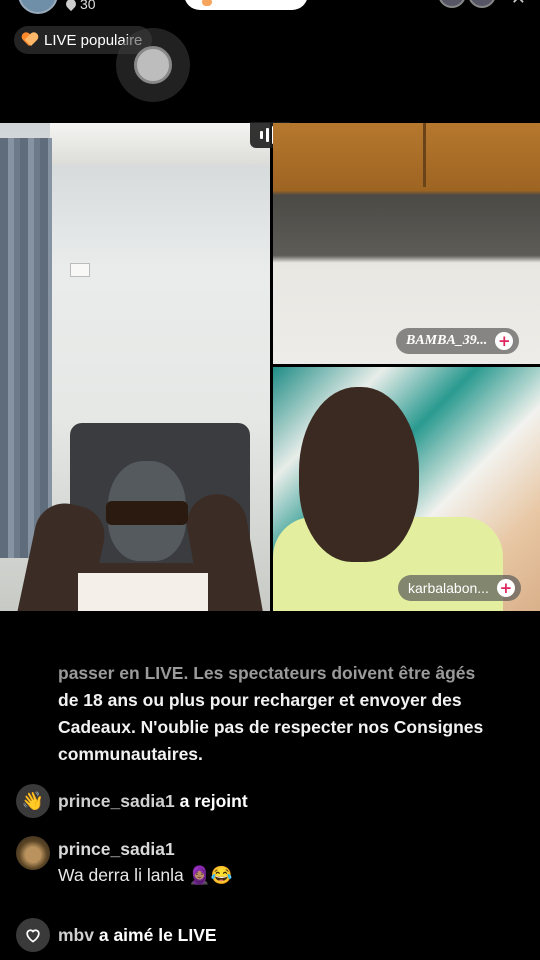 This screenshot has height=960, width=540. I want to click on chat-item: mbv a aimé le LIVE, so click(116, 935).